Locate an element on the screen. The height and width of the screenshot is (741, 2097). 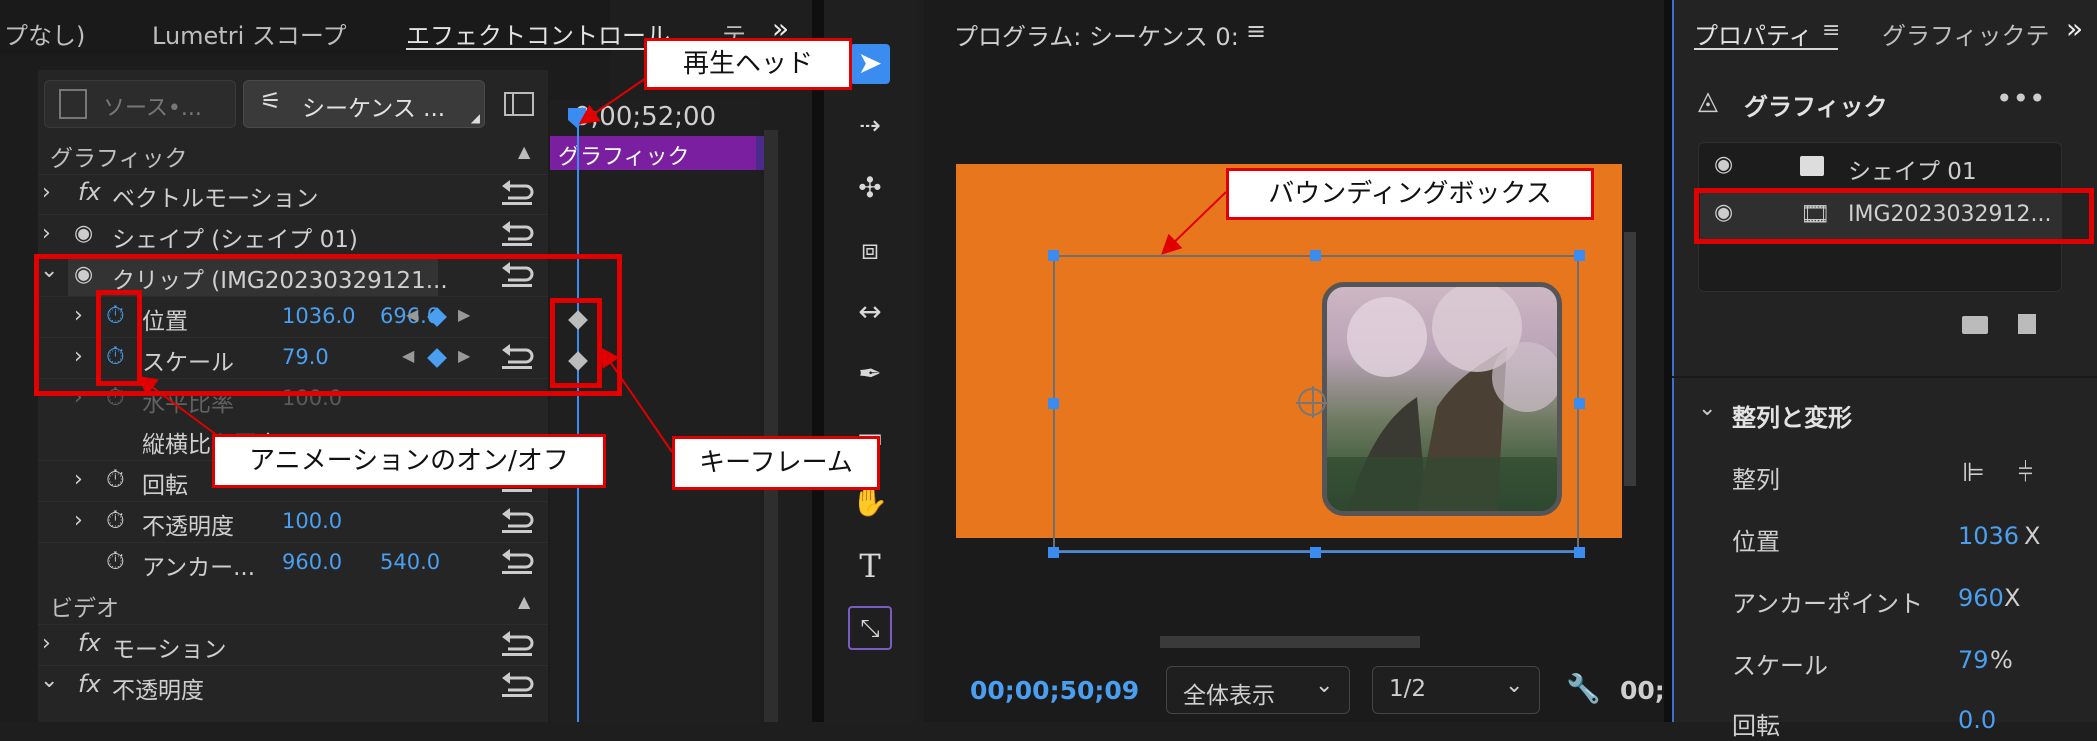
arrow-animation-toggle is located at coordinates (177, 406).